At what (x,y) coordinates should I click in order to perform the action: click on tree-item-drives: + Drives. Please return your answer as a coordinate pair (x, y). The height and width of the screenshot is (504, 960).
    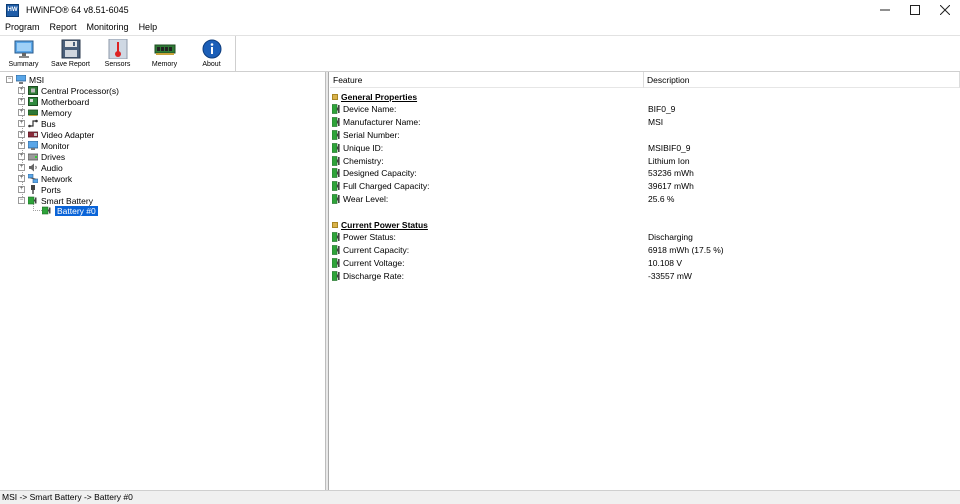
    Looking at the image, I should click on (41, 156).